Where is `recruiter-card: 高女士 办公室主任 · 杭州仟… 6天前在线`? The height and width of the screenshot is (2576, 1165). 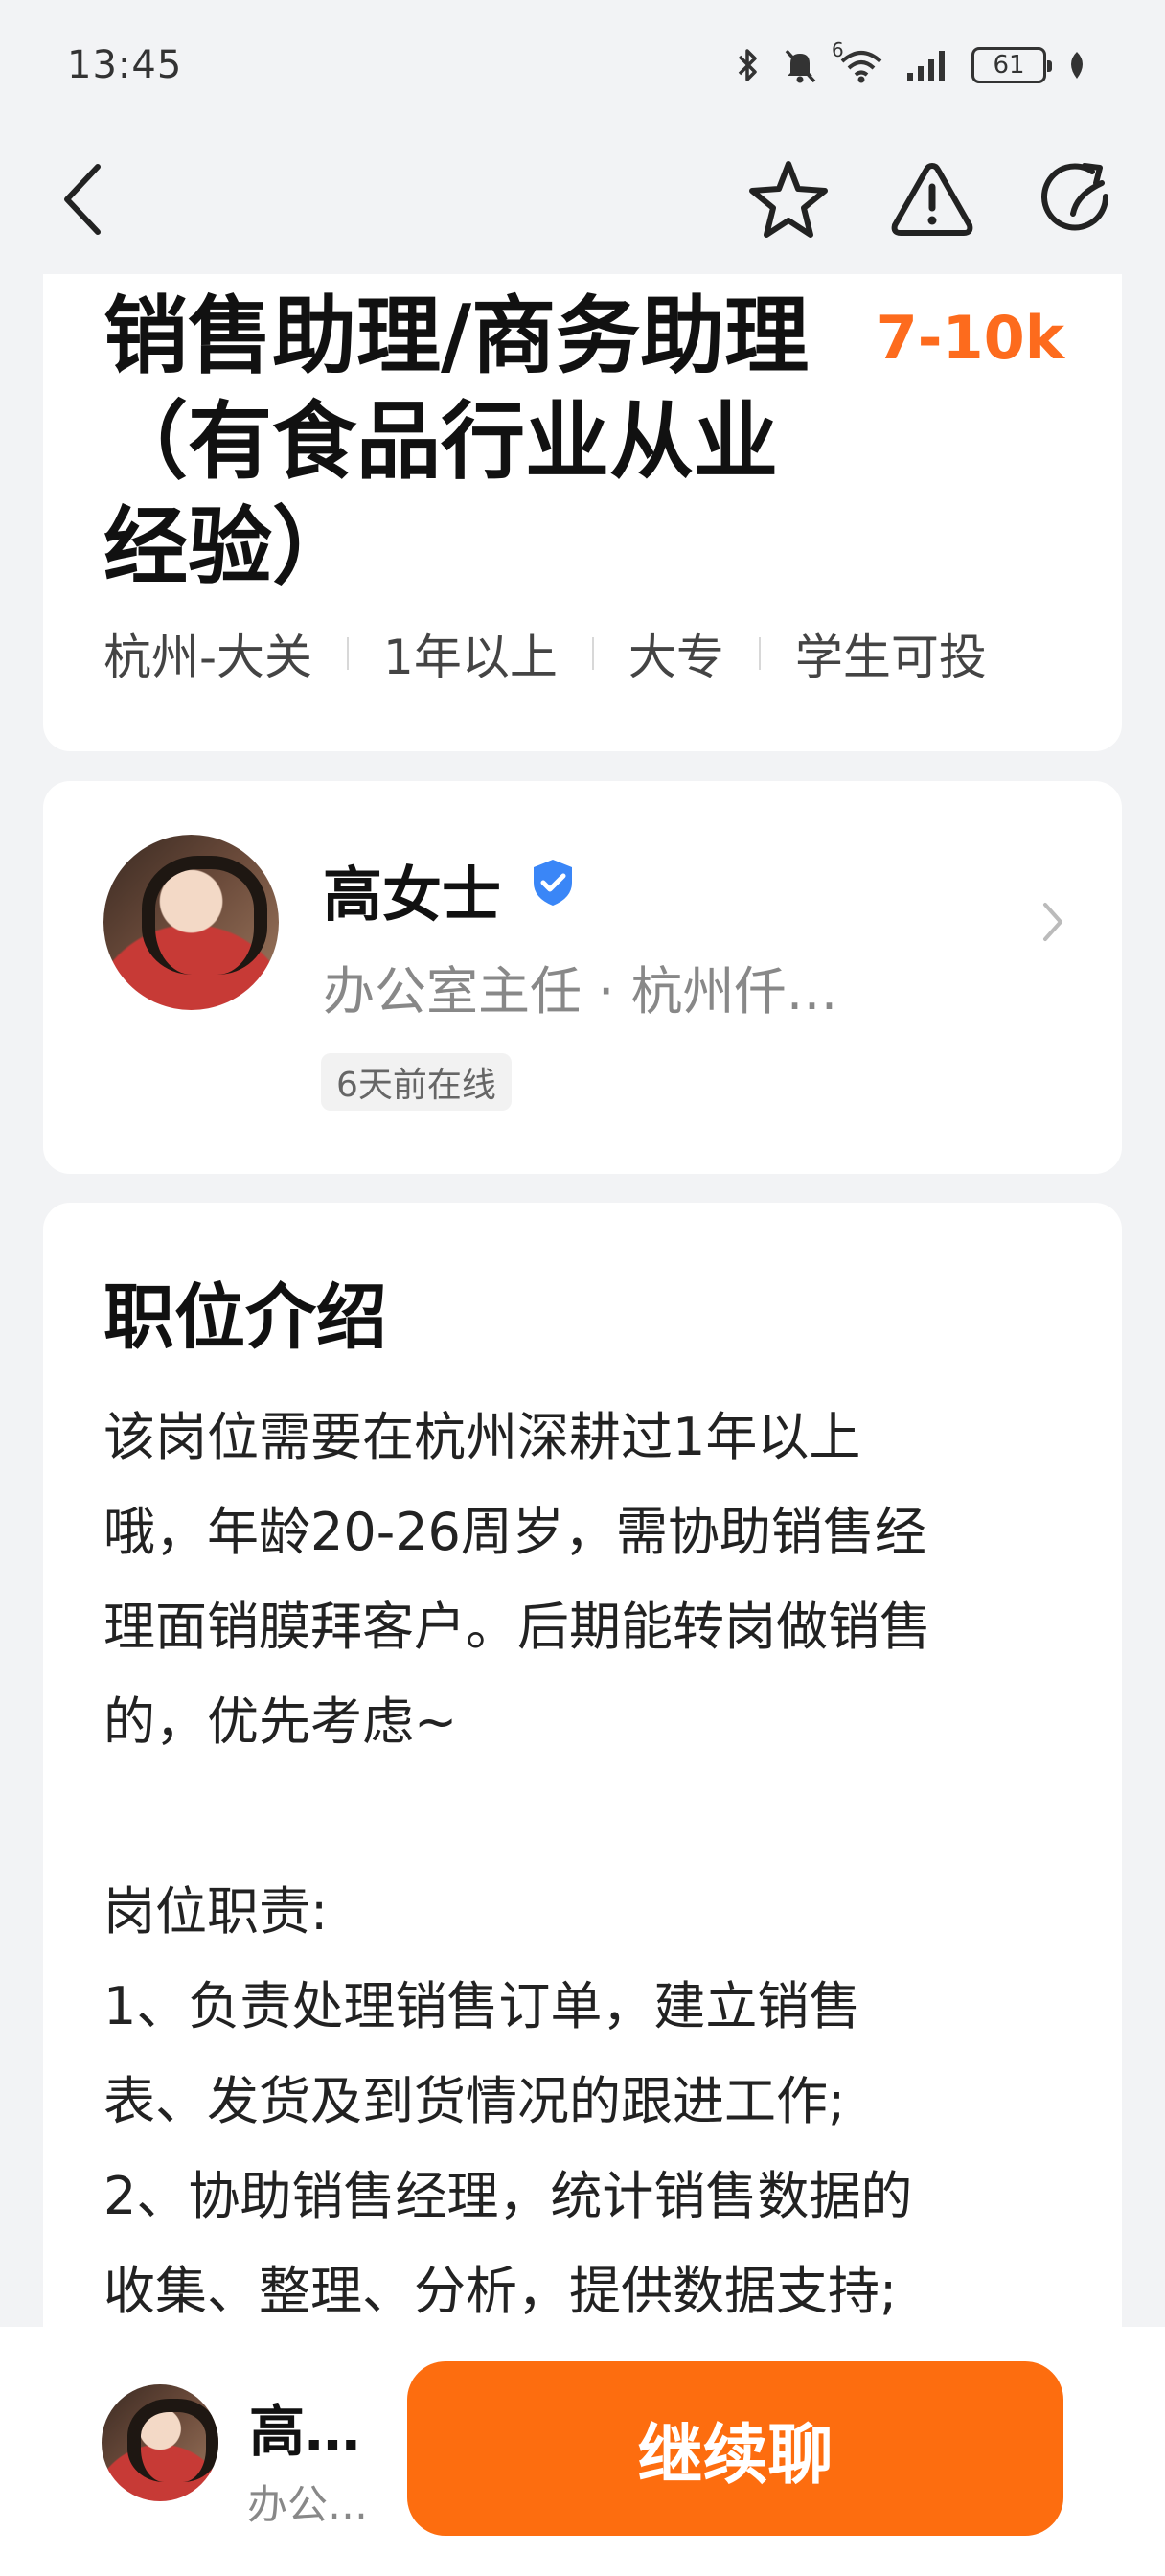 recruiter-card: 高女士 办公室主任 · 杭州仟… 6天前在线 is located at coordinates (582, 977).